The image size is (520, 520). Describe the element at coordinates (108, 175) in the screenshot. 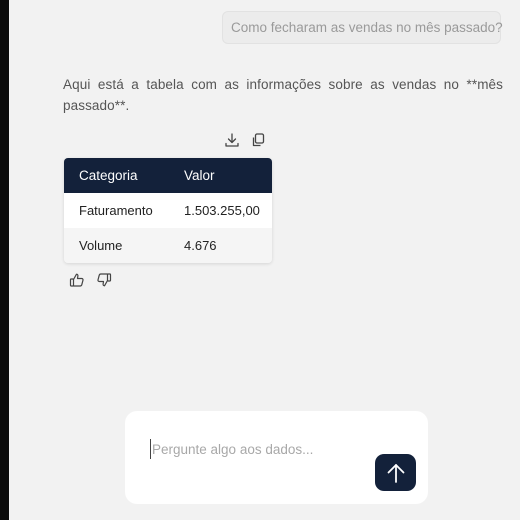

I see `table-header-cell: Categoria` at that location.